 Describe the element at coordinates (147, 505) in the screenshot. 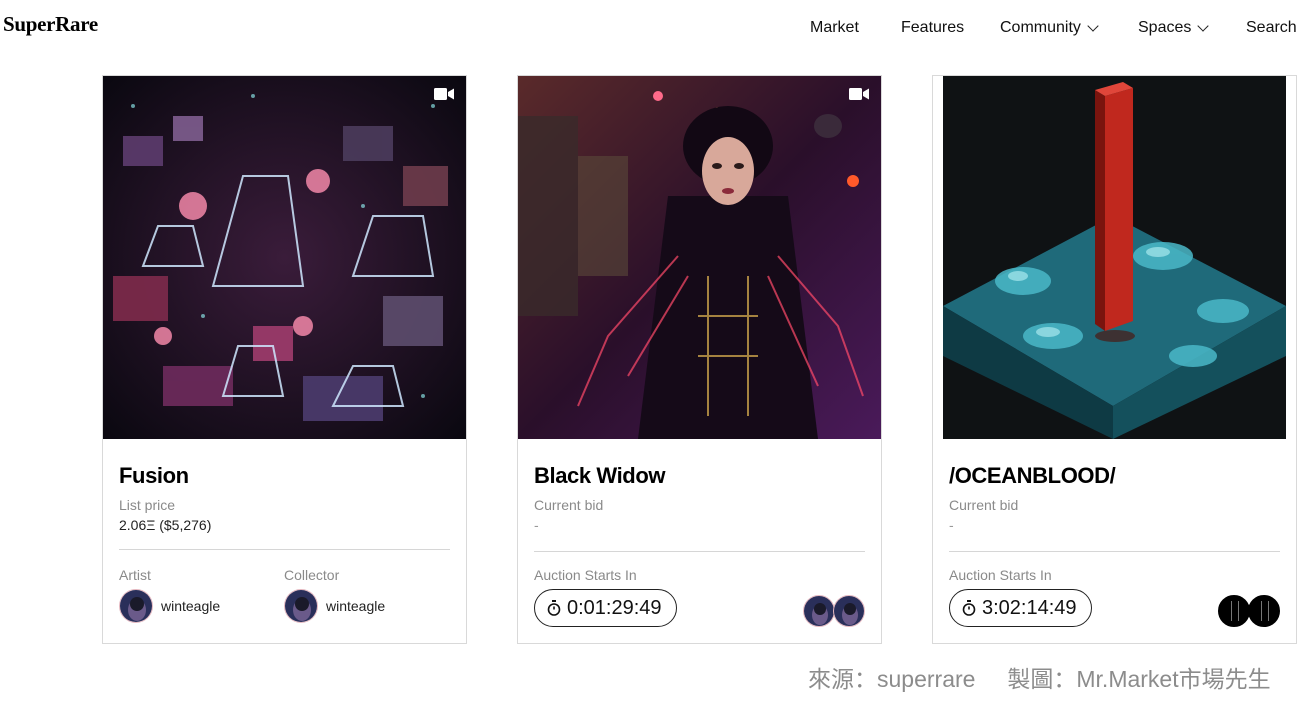

I see `price-label: List price` at that location.